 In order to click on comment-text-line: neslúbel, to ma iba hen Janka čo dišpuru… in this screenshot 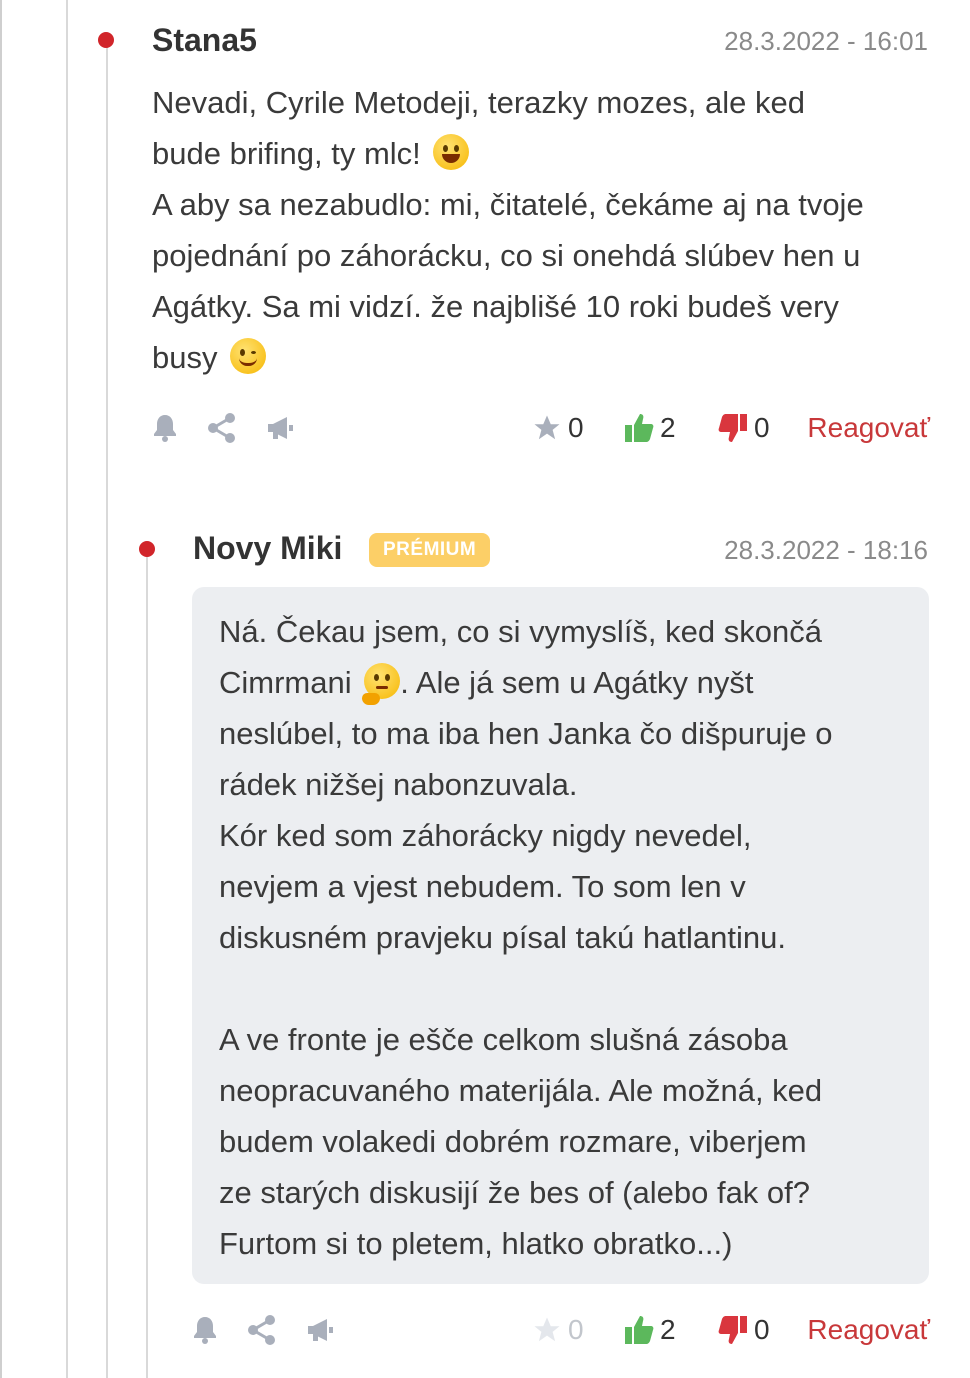, I will do `click(526, 733)`.